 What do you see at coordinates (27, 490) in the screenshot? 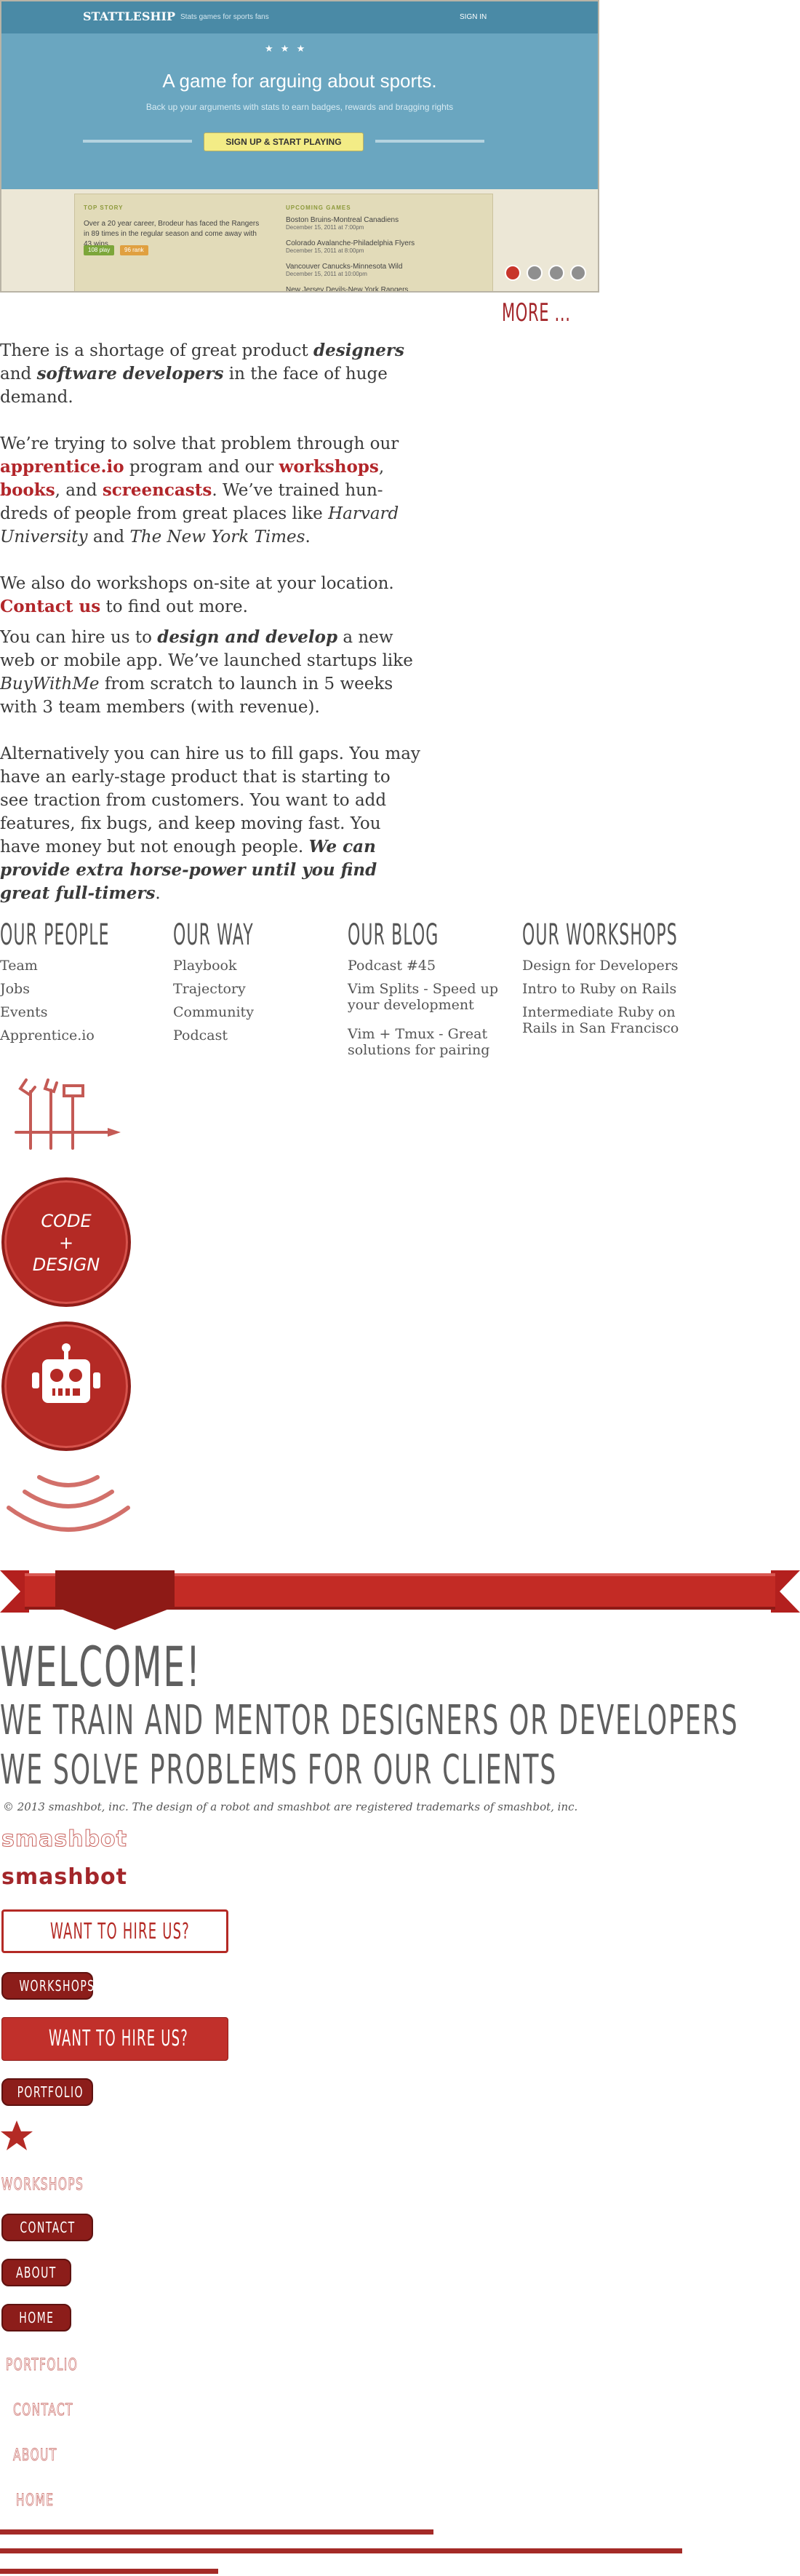
I see `books-link: books` at bounding box center [27, 490].